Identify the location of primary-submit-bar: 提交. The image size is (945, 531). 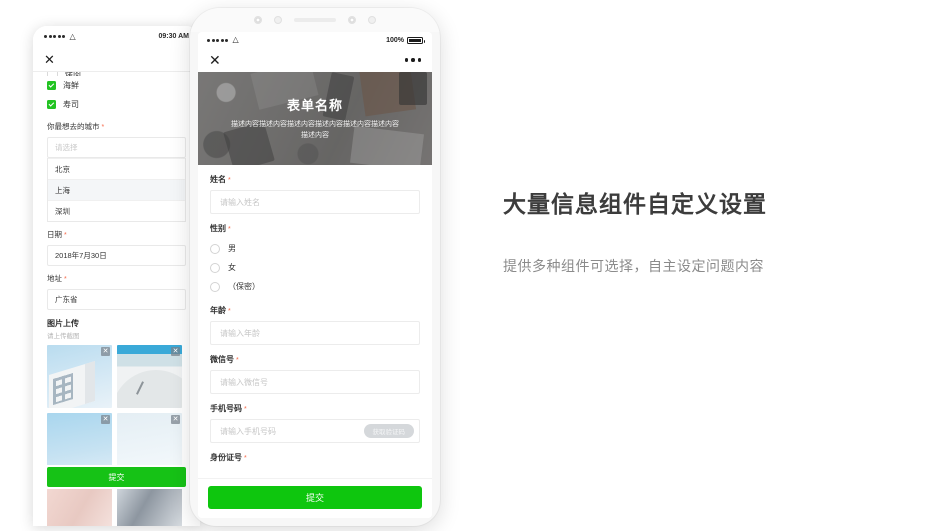
(315, 498).